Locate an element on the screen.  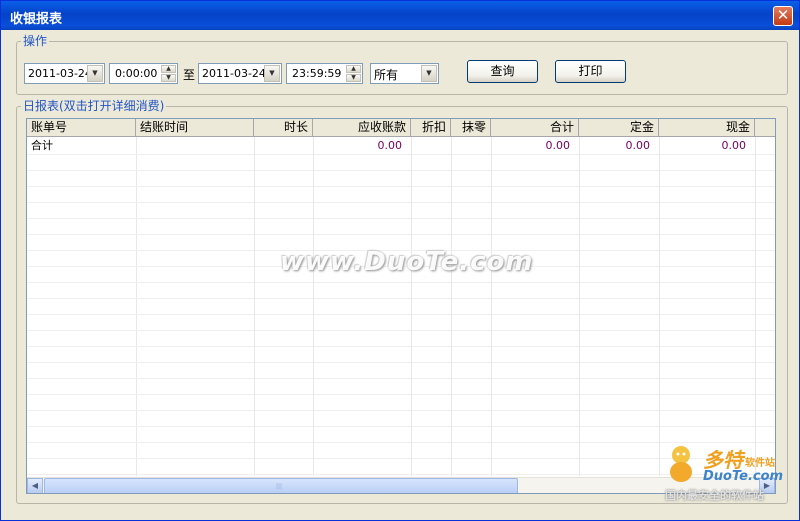
cell-checkout-time is located at coordinates (195, 146).